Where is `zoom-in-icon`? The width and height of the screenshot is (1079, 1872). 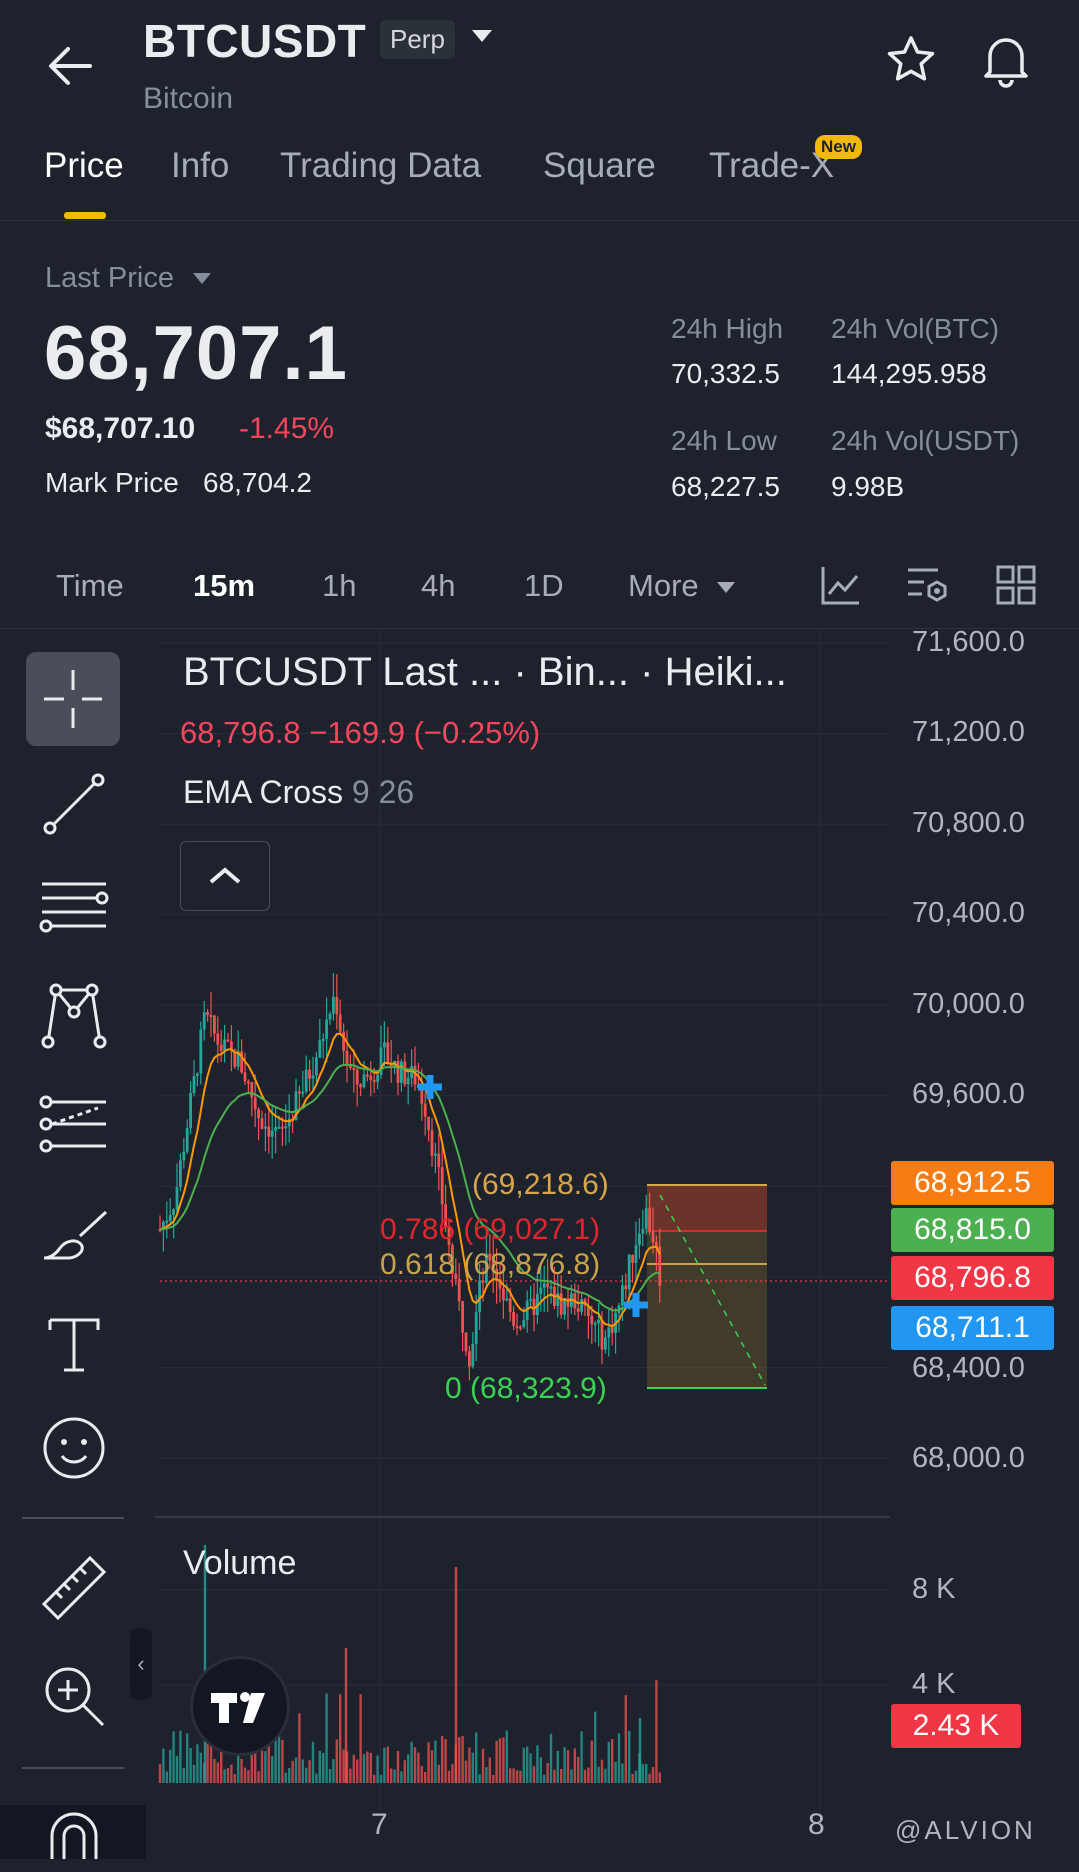
zoom-in-icon is located at coordinates (74, 1696).